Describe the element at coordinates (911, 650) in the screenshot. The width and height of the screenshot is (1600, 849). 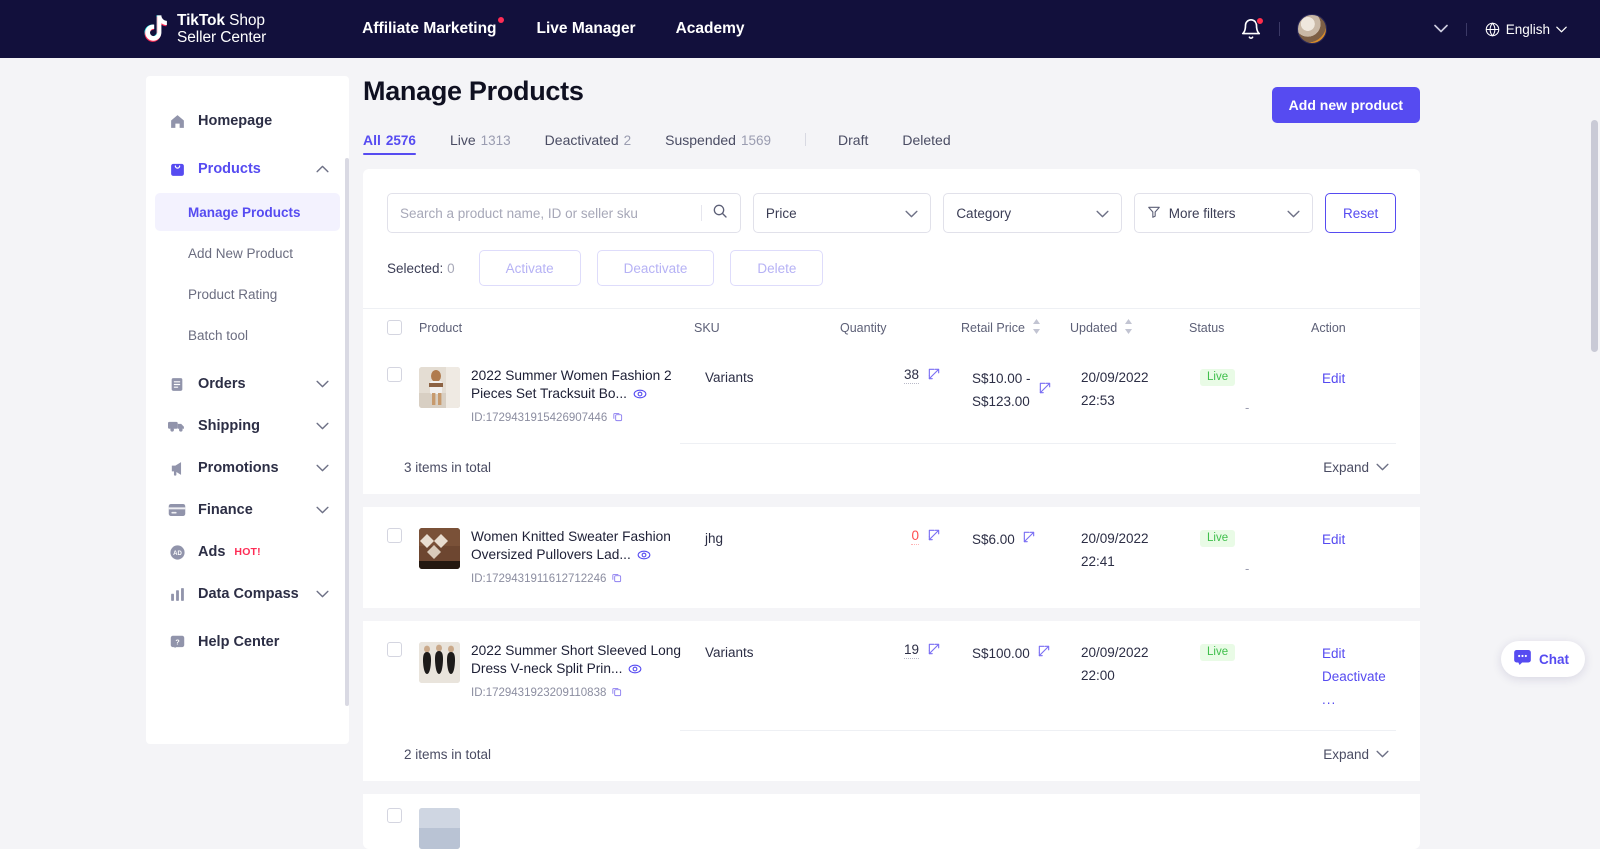
I see `quantity-value: 19` at that location.